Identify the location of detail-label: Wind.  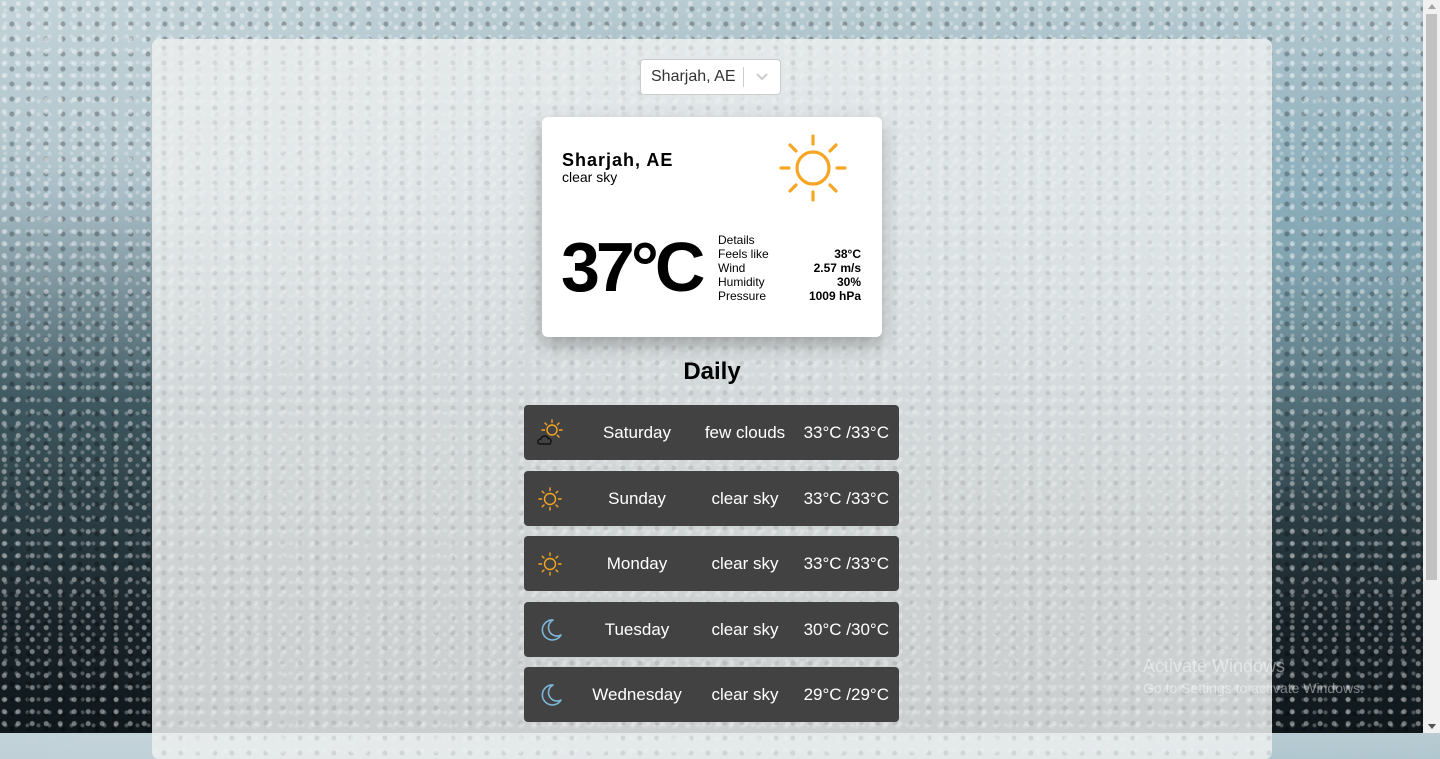
(732, 268).